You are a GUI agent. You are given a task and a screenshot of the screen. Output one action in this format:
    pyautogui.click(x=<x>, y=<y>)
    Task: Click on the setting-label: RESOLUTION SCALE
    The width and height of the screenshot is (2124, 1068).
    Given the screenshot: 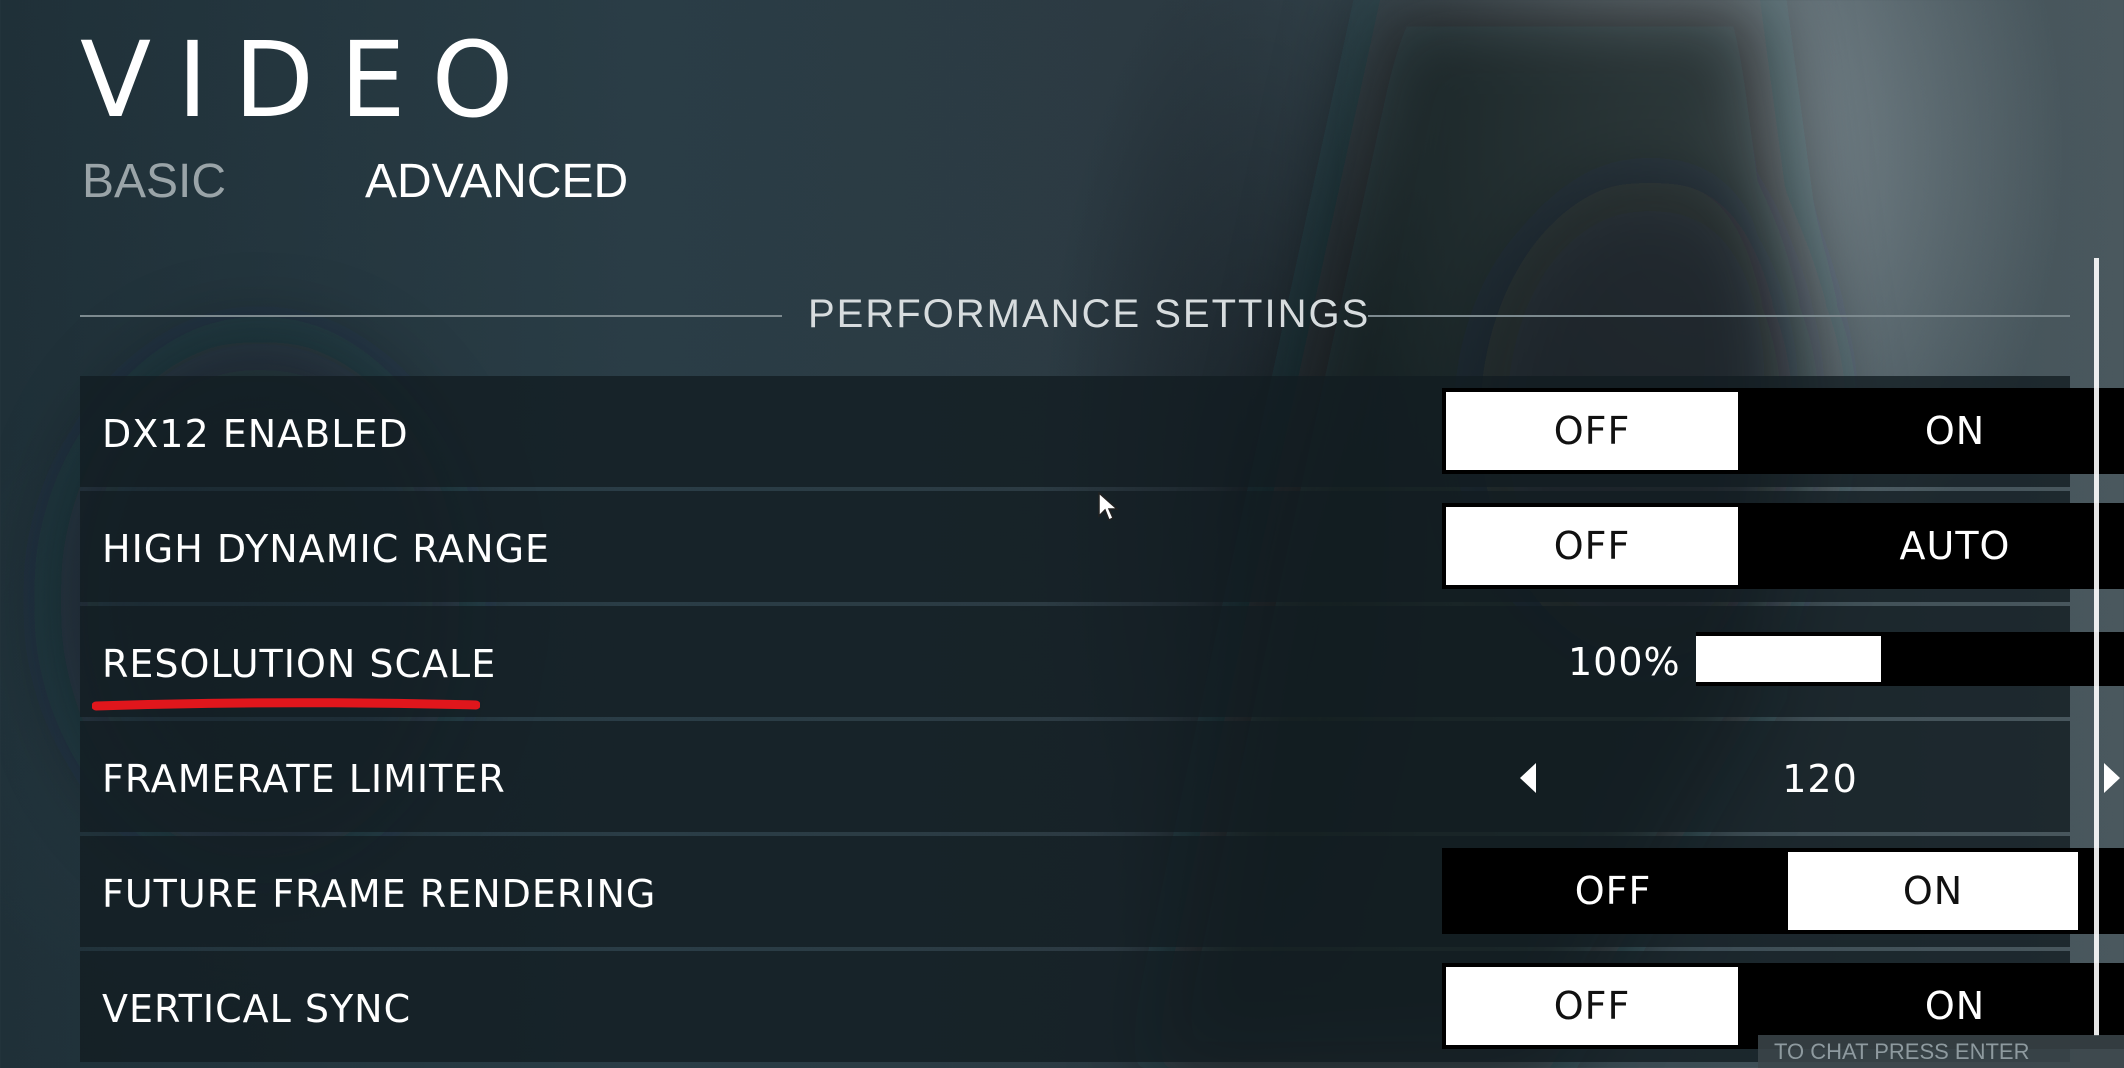 What is the action you would take?
    pyautogui.click(x=299, y=664)
    